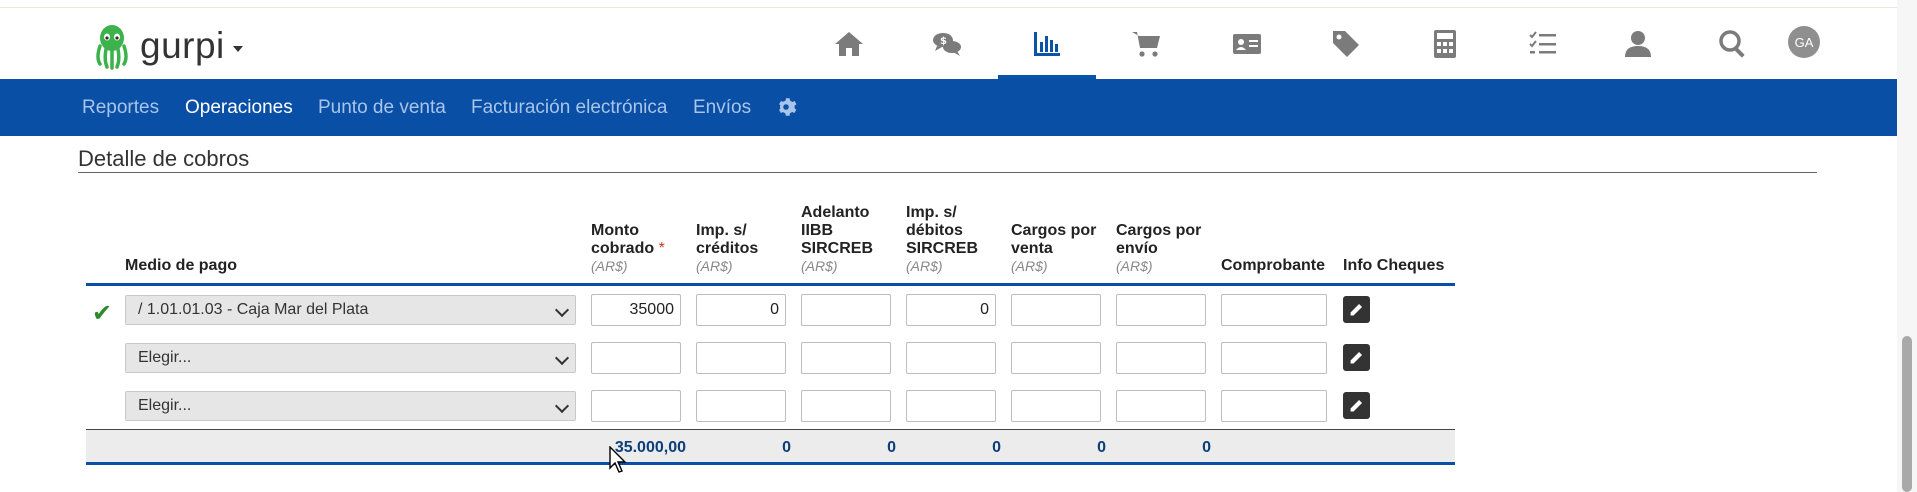 The width and height of the screenshot is (1917, 492). Describe the element at coordinates (1445, 43) in the screenshot. I see `calculator-icon` at that location.